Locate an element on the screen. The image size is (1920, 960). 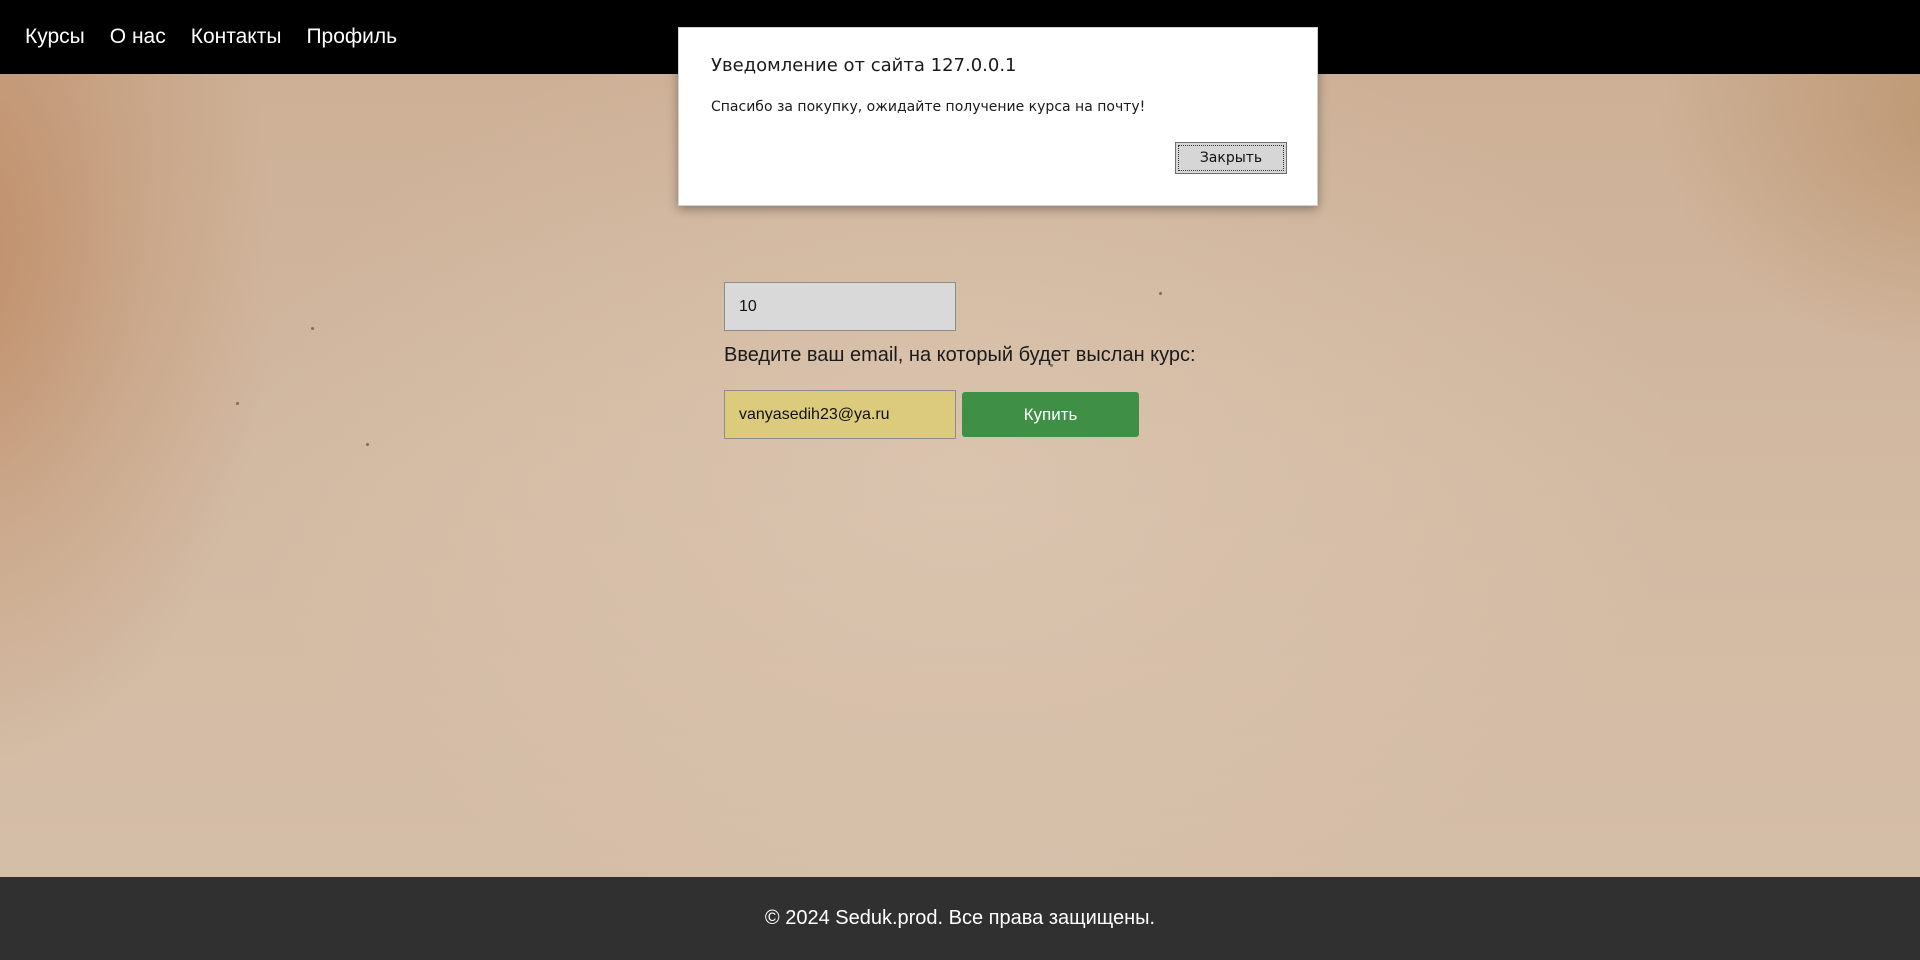
footer-copyright: © 2024 Seduk.prod. Все права защищены. is located at coordinates (960, 918).